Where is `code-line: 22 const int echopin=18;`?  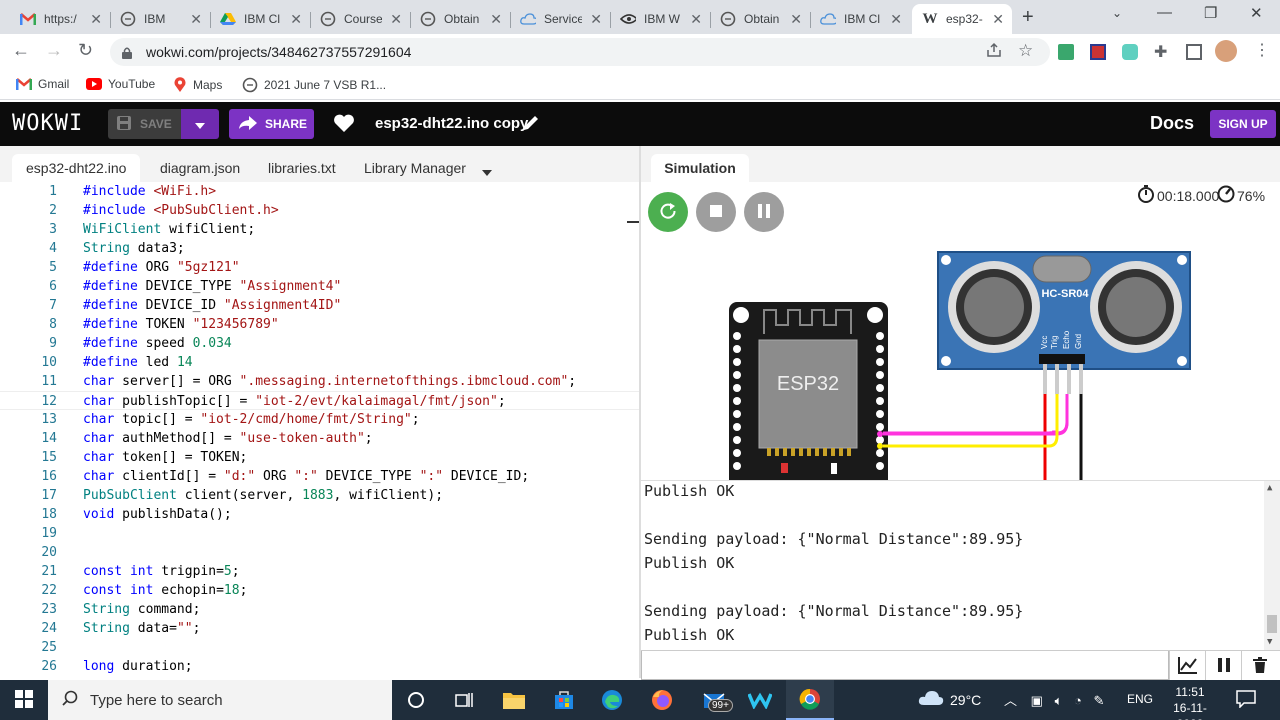
code-line: 22 const int echopin=18; is located at coordinates (320, 590).